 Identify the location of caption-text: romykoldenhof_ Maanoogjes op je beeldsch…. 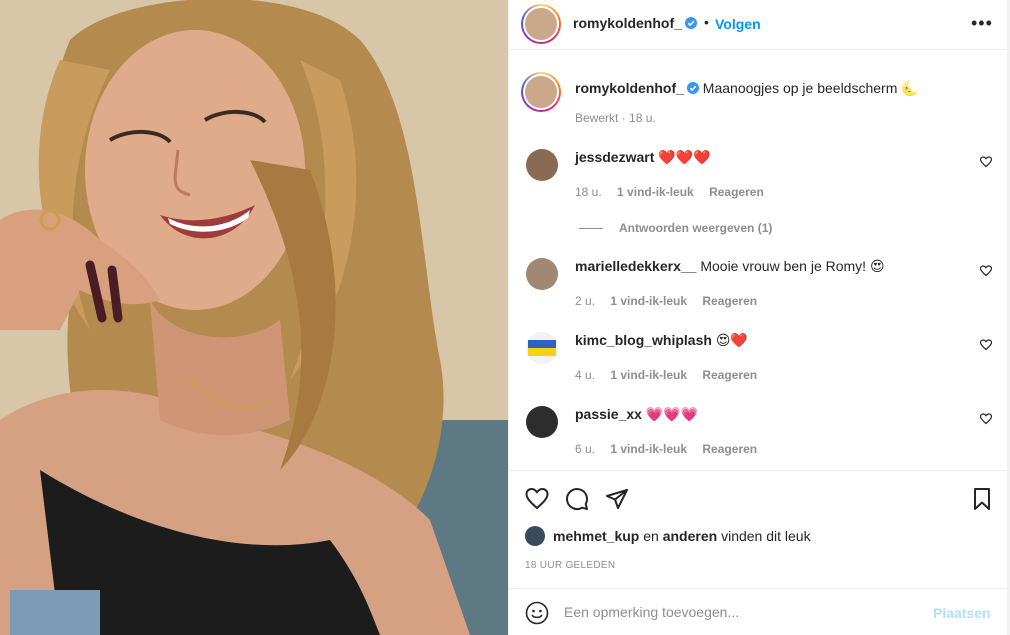
(785, 88).